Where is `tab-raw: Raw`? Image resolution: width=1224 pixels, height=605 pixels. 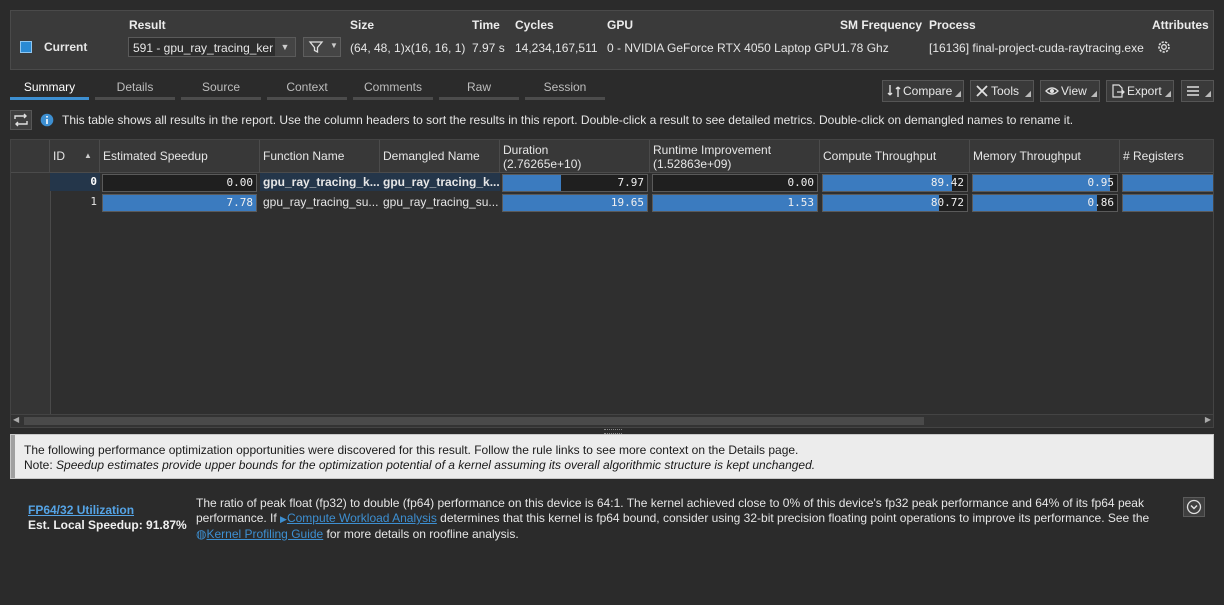 tab-raw: Raw is located at coordinates (479, 89).